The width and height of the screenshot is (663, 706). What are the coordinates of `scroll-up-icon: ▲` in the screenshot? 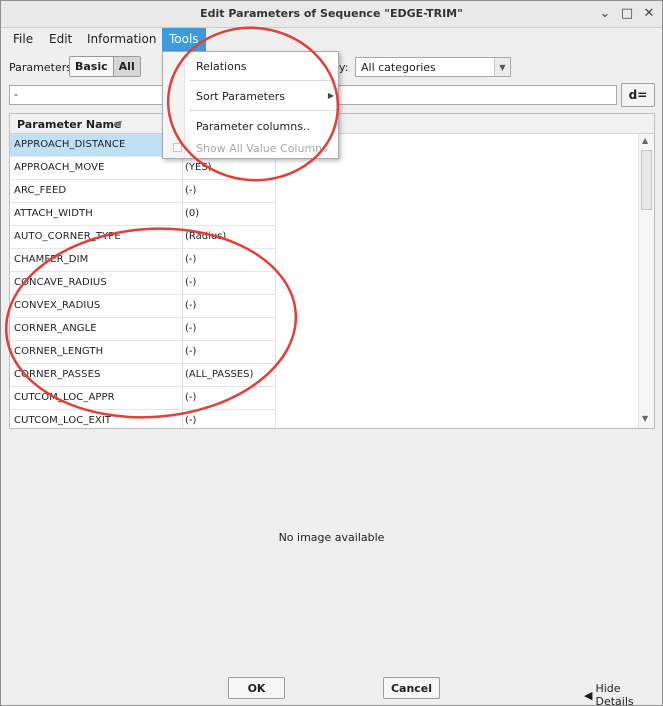 It's located at (645, 140).